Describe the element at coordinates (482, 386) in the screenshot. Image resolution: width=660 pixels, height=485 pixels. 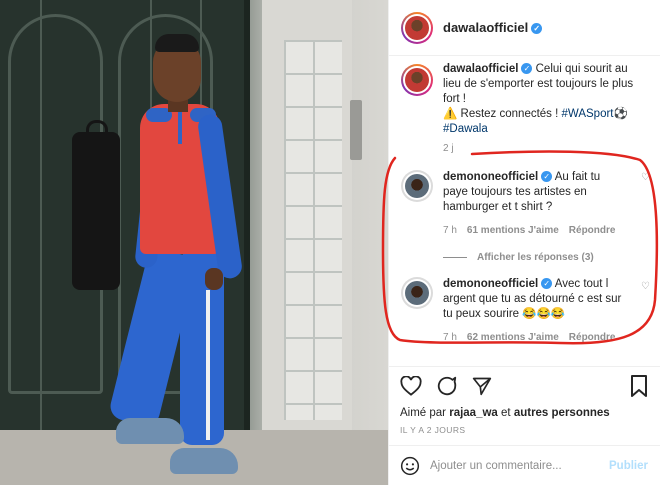
I see `share-icon` at that location.